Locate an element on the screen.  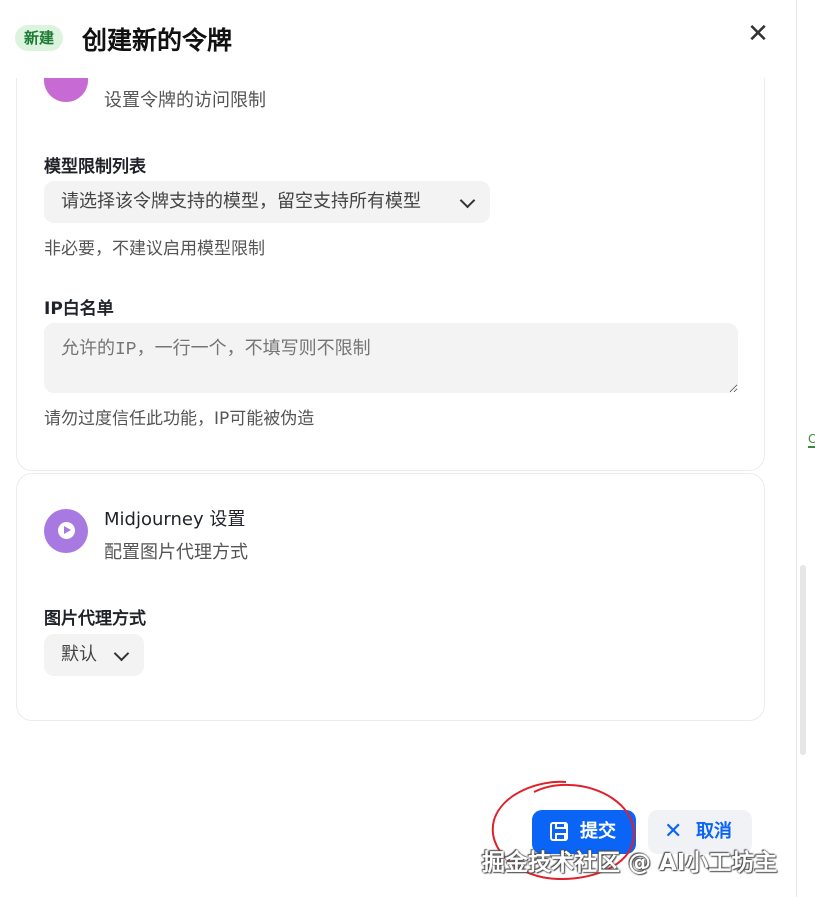
ip-whitelist-label: IP白名单 is located at coordinates (79, 309).